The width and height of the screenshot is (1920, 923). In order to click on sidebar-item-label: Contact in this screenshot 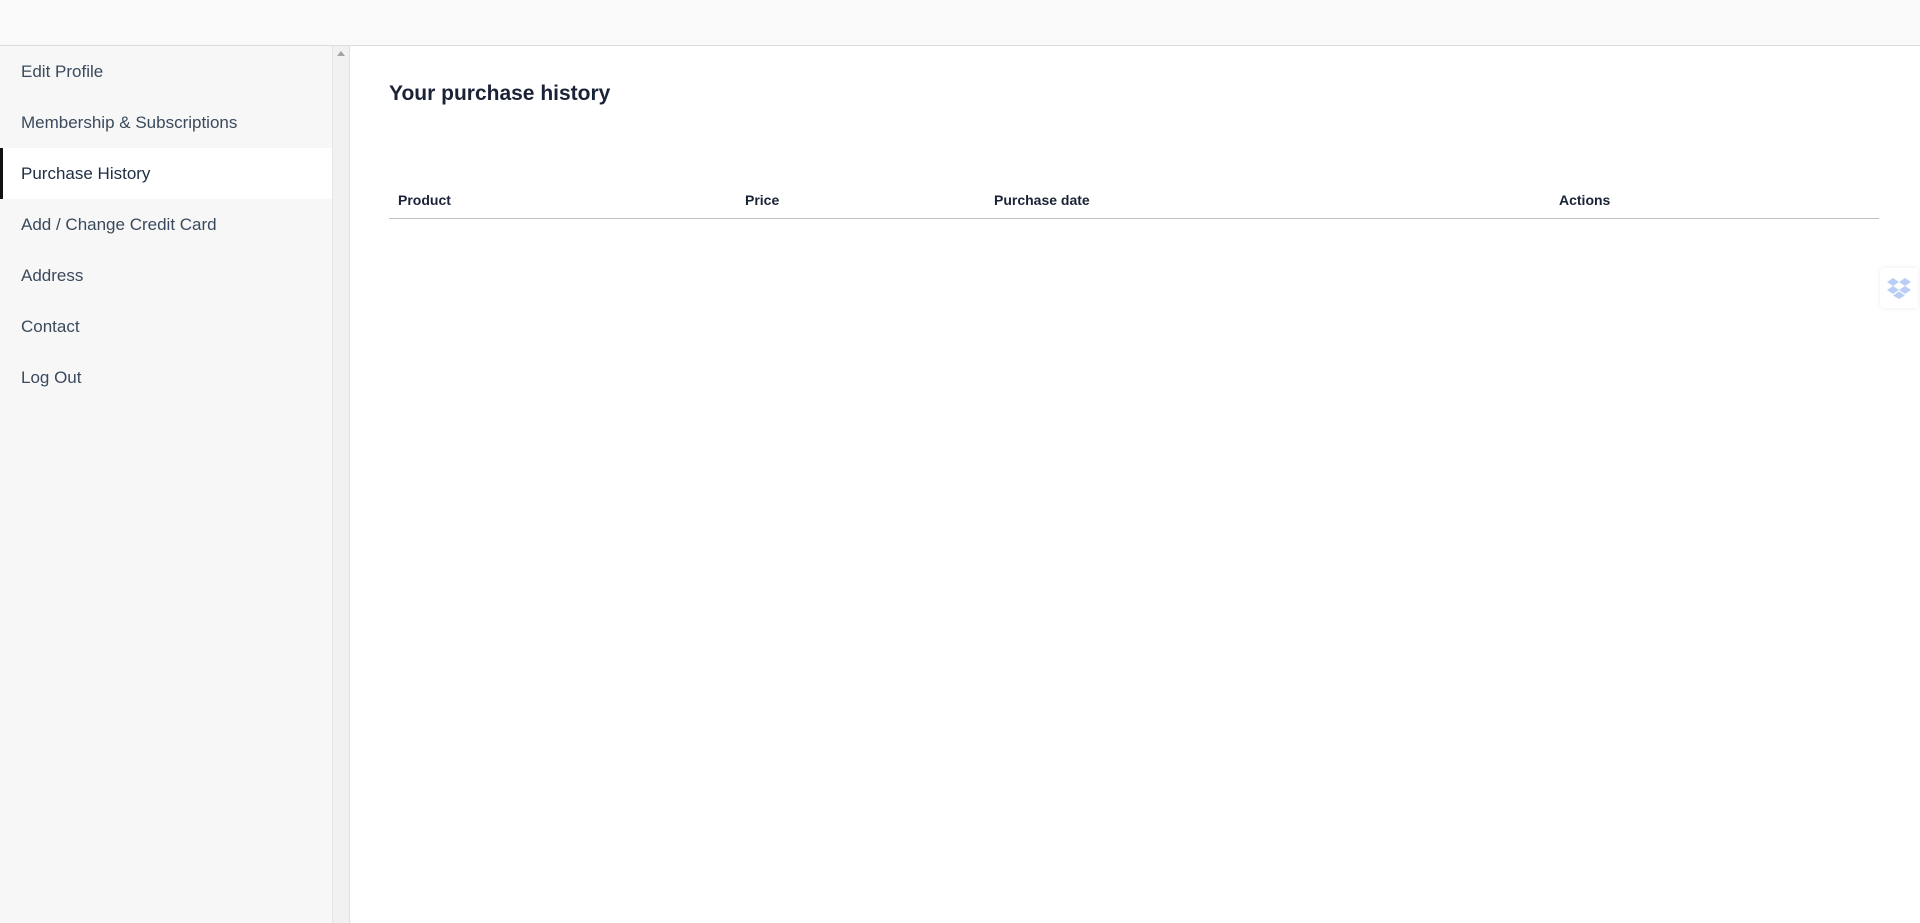, I will do `click(50, 326)`.